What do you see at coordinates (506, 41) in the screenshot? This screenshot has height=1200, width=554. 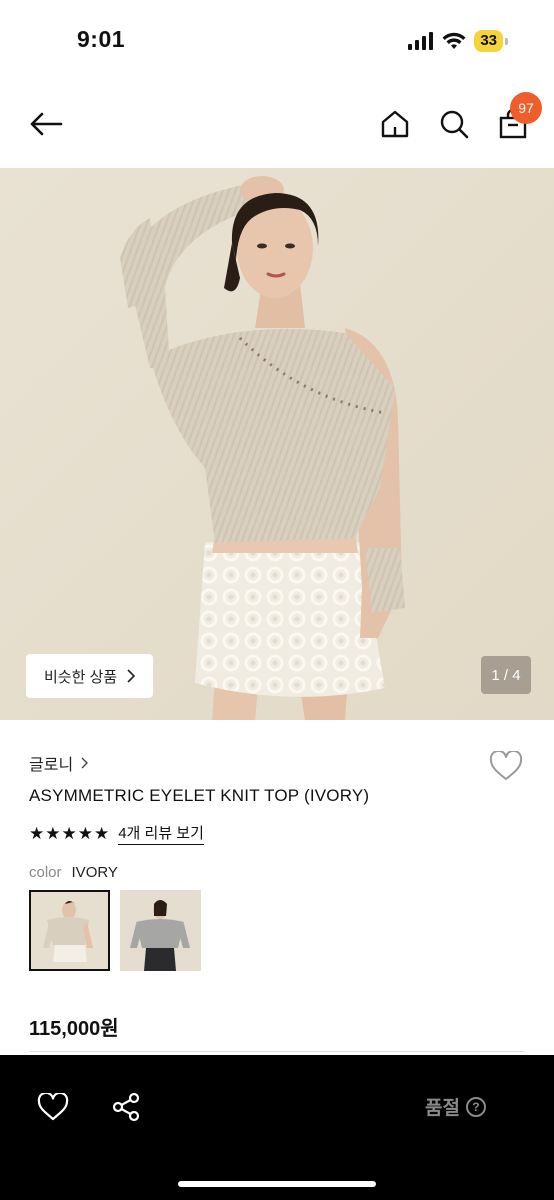 I see `battery-nub` at bounding box center [506, 41].